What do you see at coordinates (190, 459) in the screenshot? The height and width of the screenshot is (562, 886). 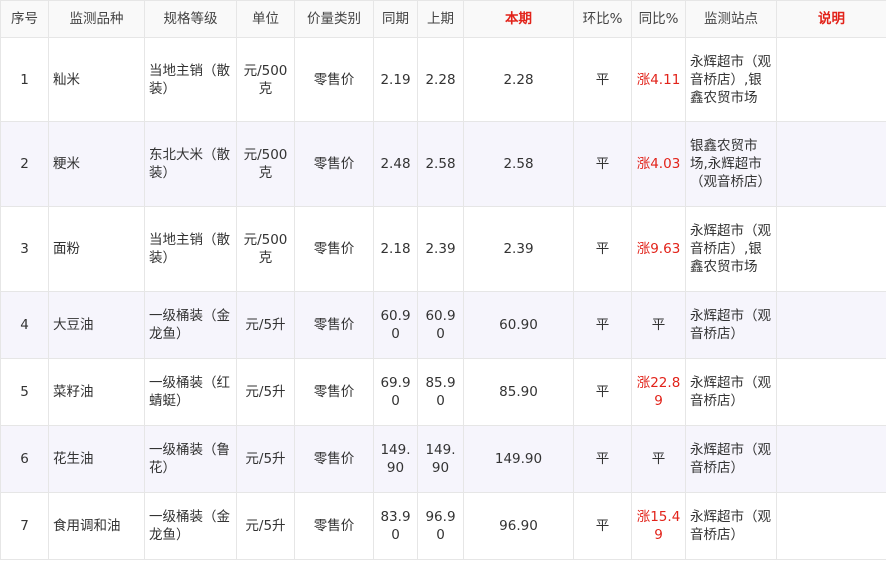 I see `cell-spec: 一级桶装（鲁花）` at bounding box center [190, 459].